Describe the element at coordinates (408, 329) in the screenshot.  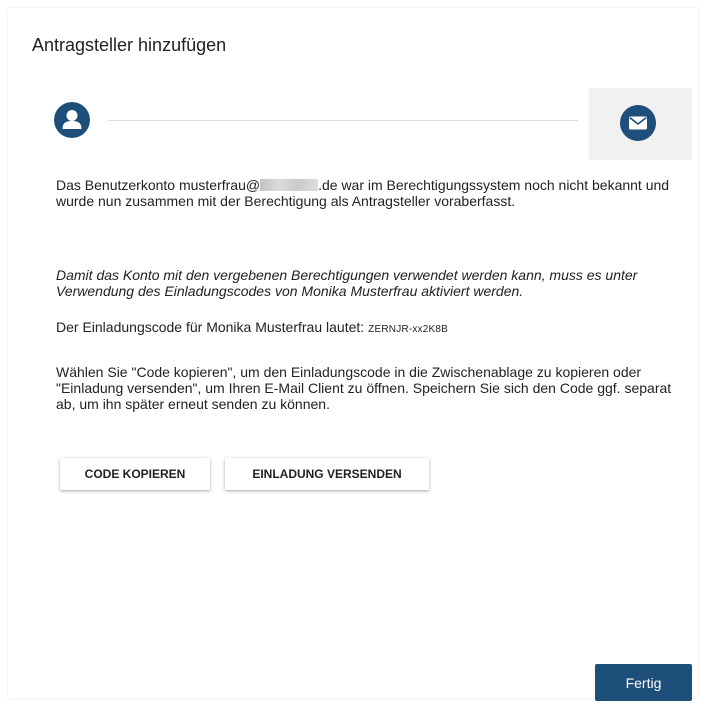
I see `invitation-code: ZERNJR-xx2K8B` at that location.